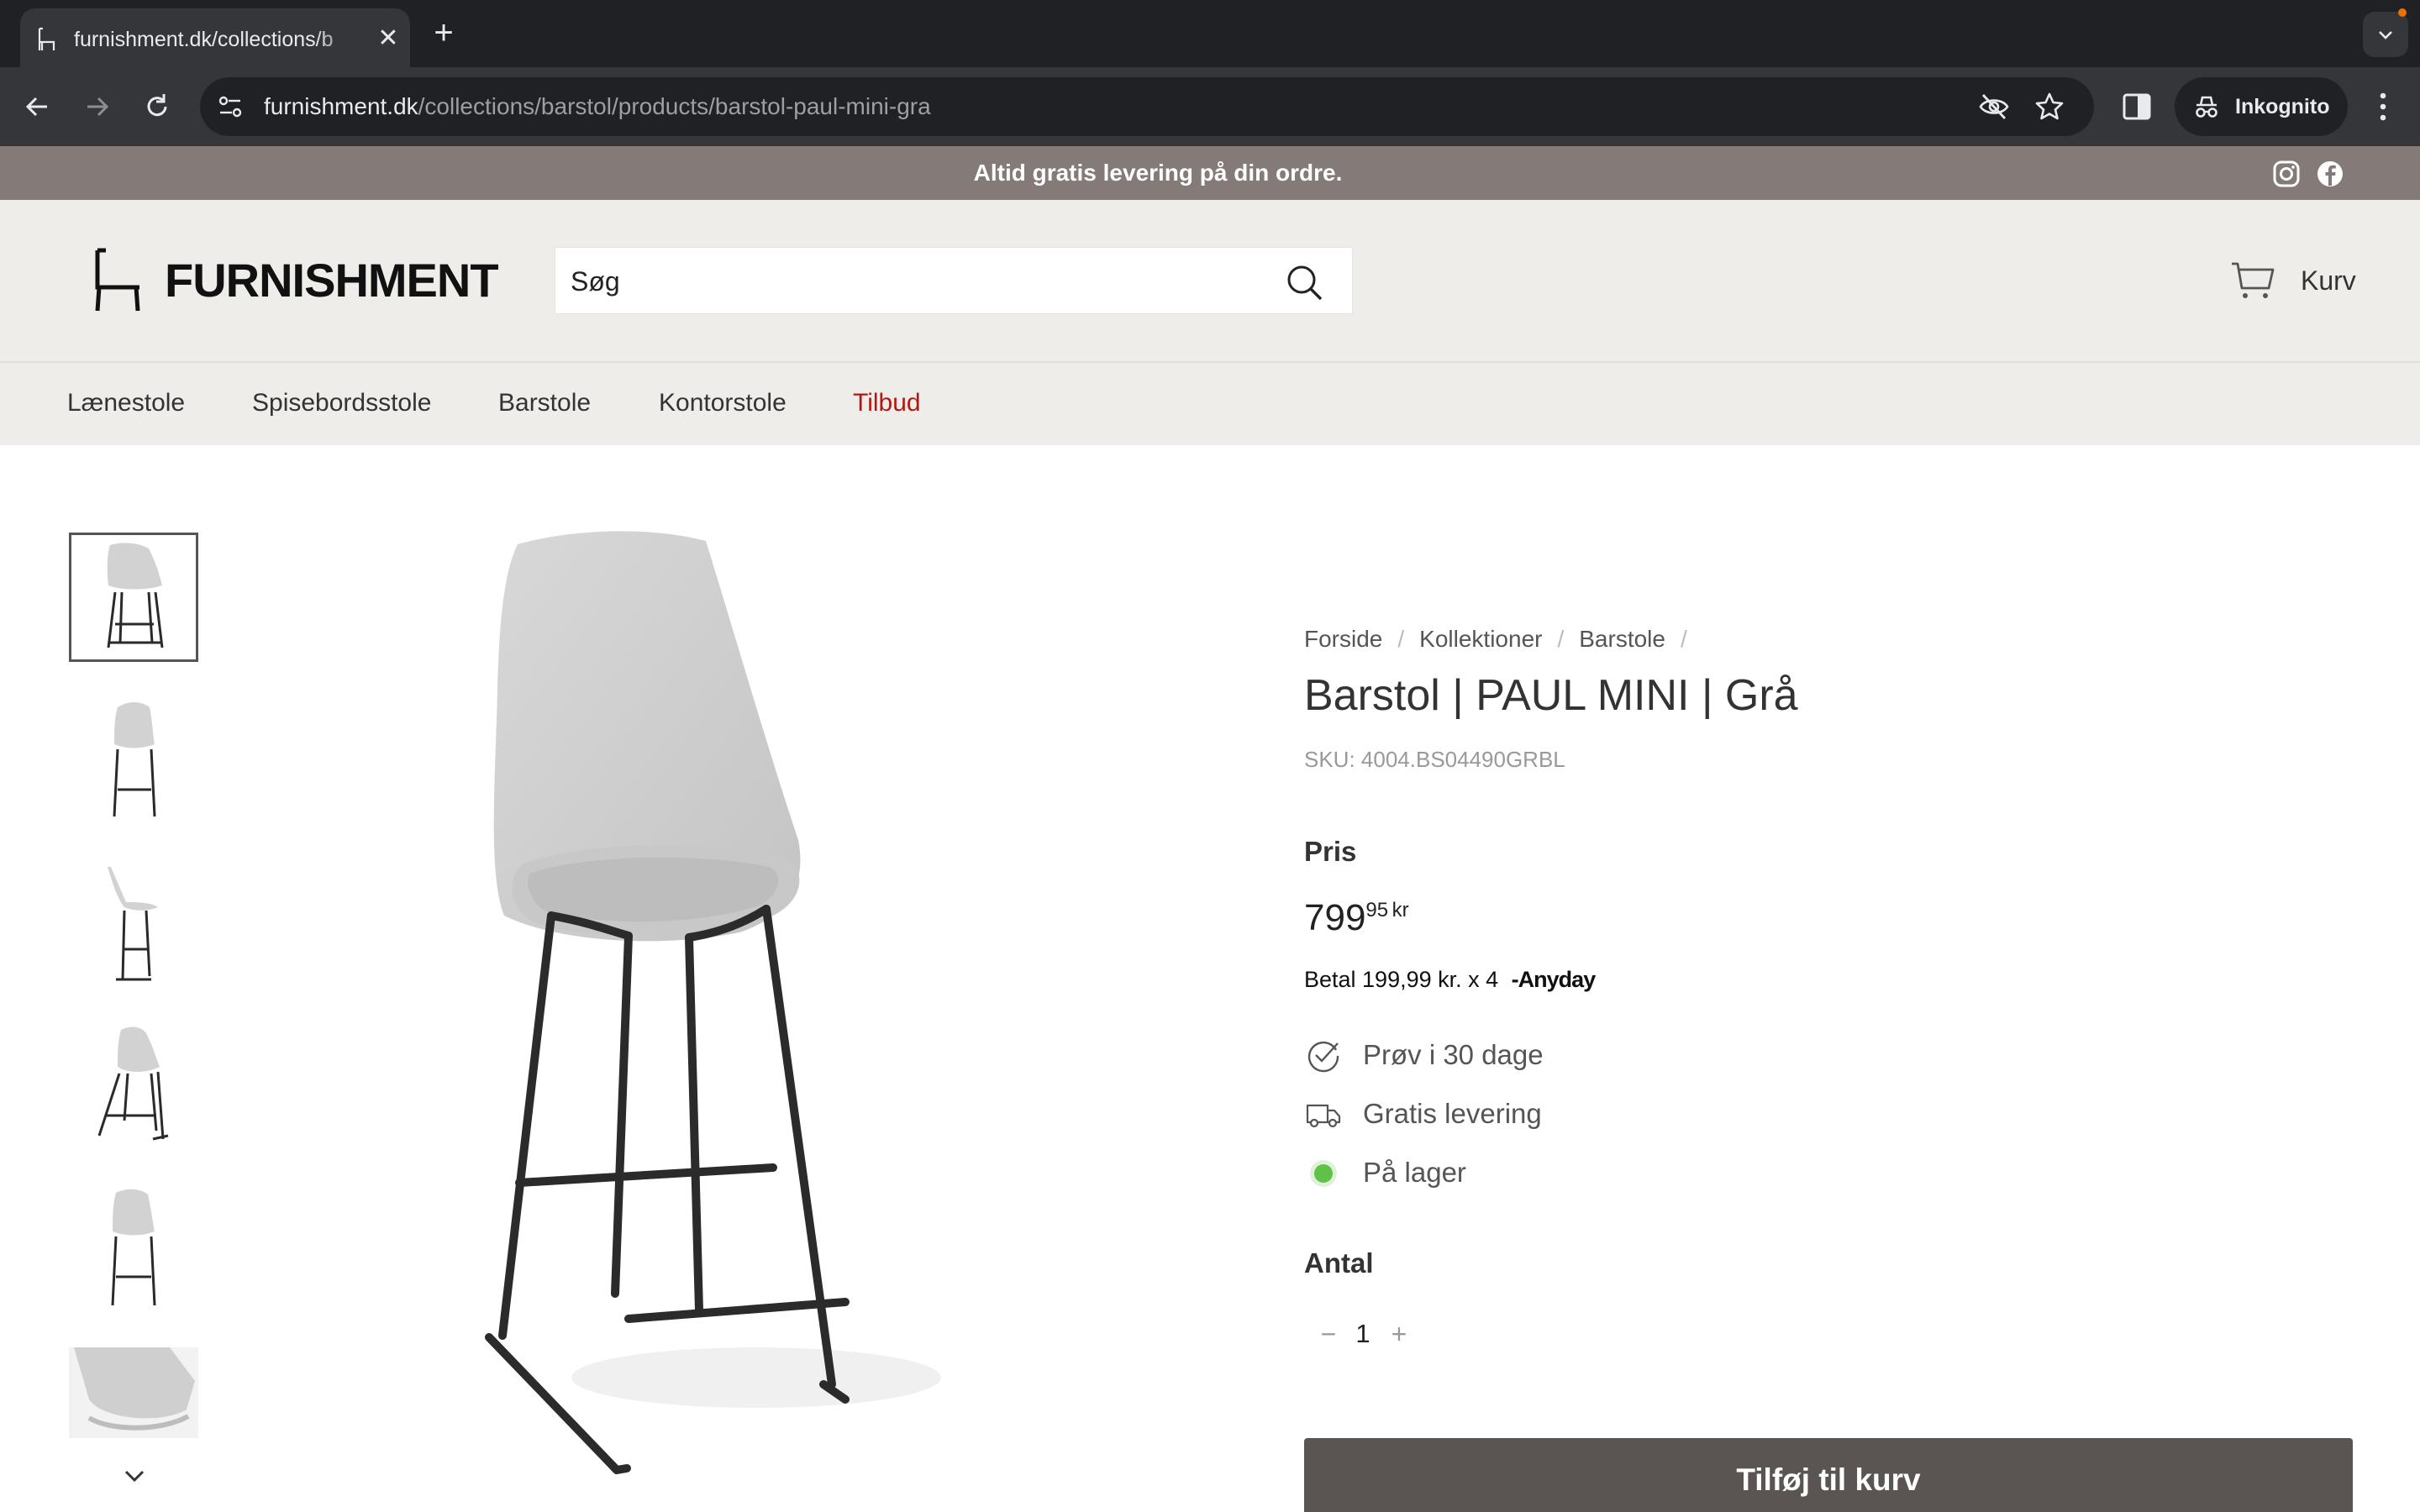 This screenshot has height=1512, width=2420. What do you see at coordinates (1640, 1113) in the screenshot?
I see `feature-free-delivery: Gratis levering` at bounding box center [1640, 1113].